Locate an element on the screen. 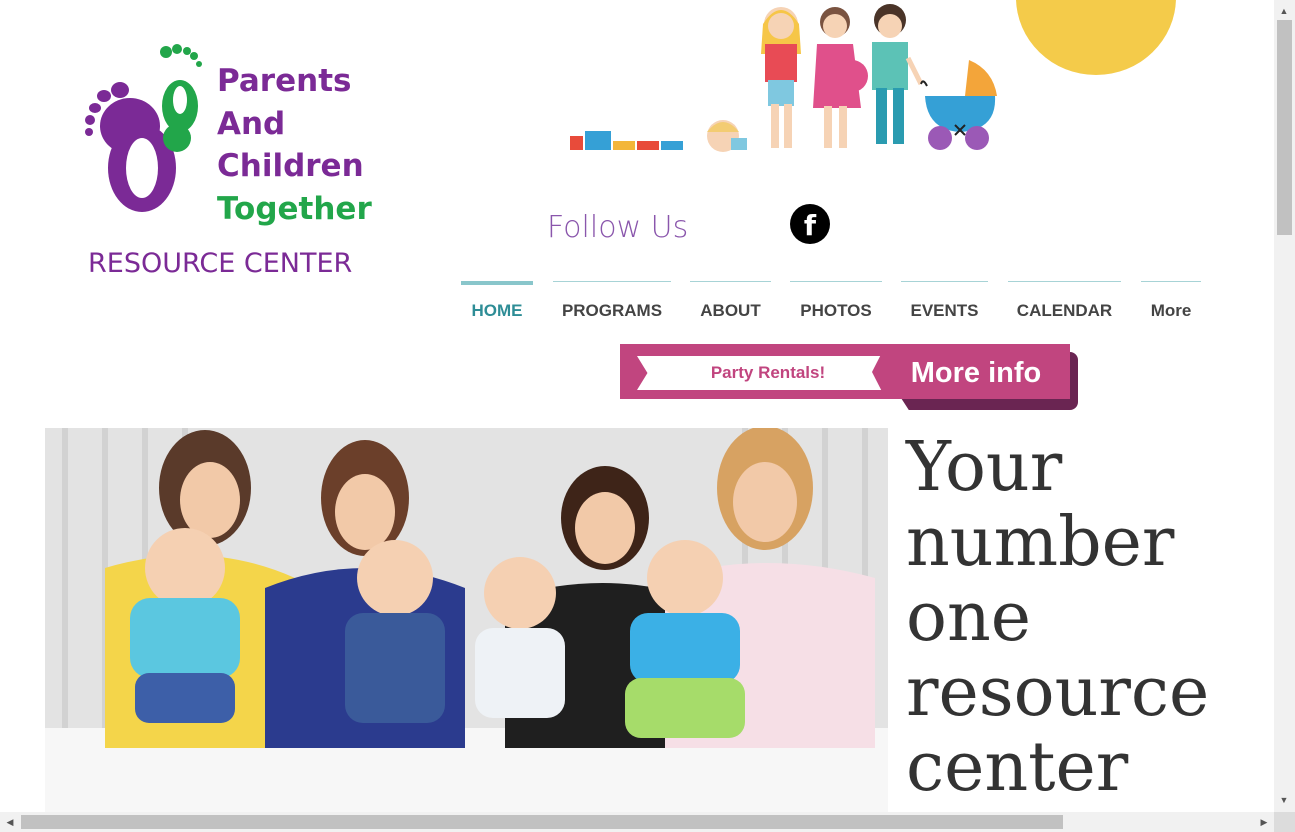  more-info-button: More info is located at coordinates (976, 372).